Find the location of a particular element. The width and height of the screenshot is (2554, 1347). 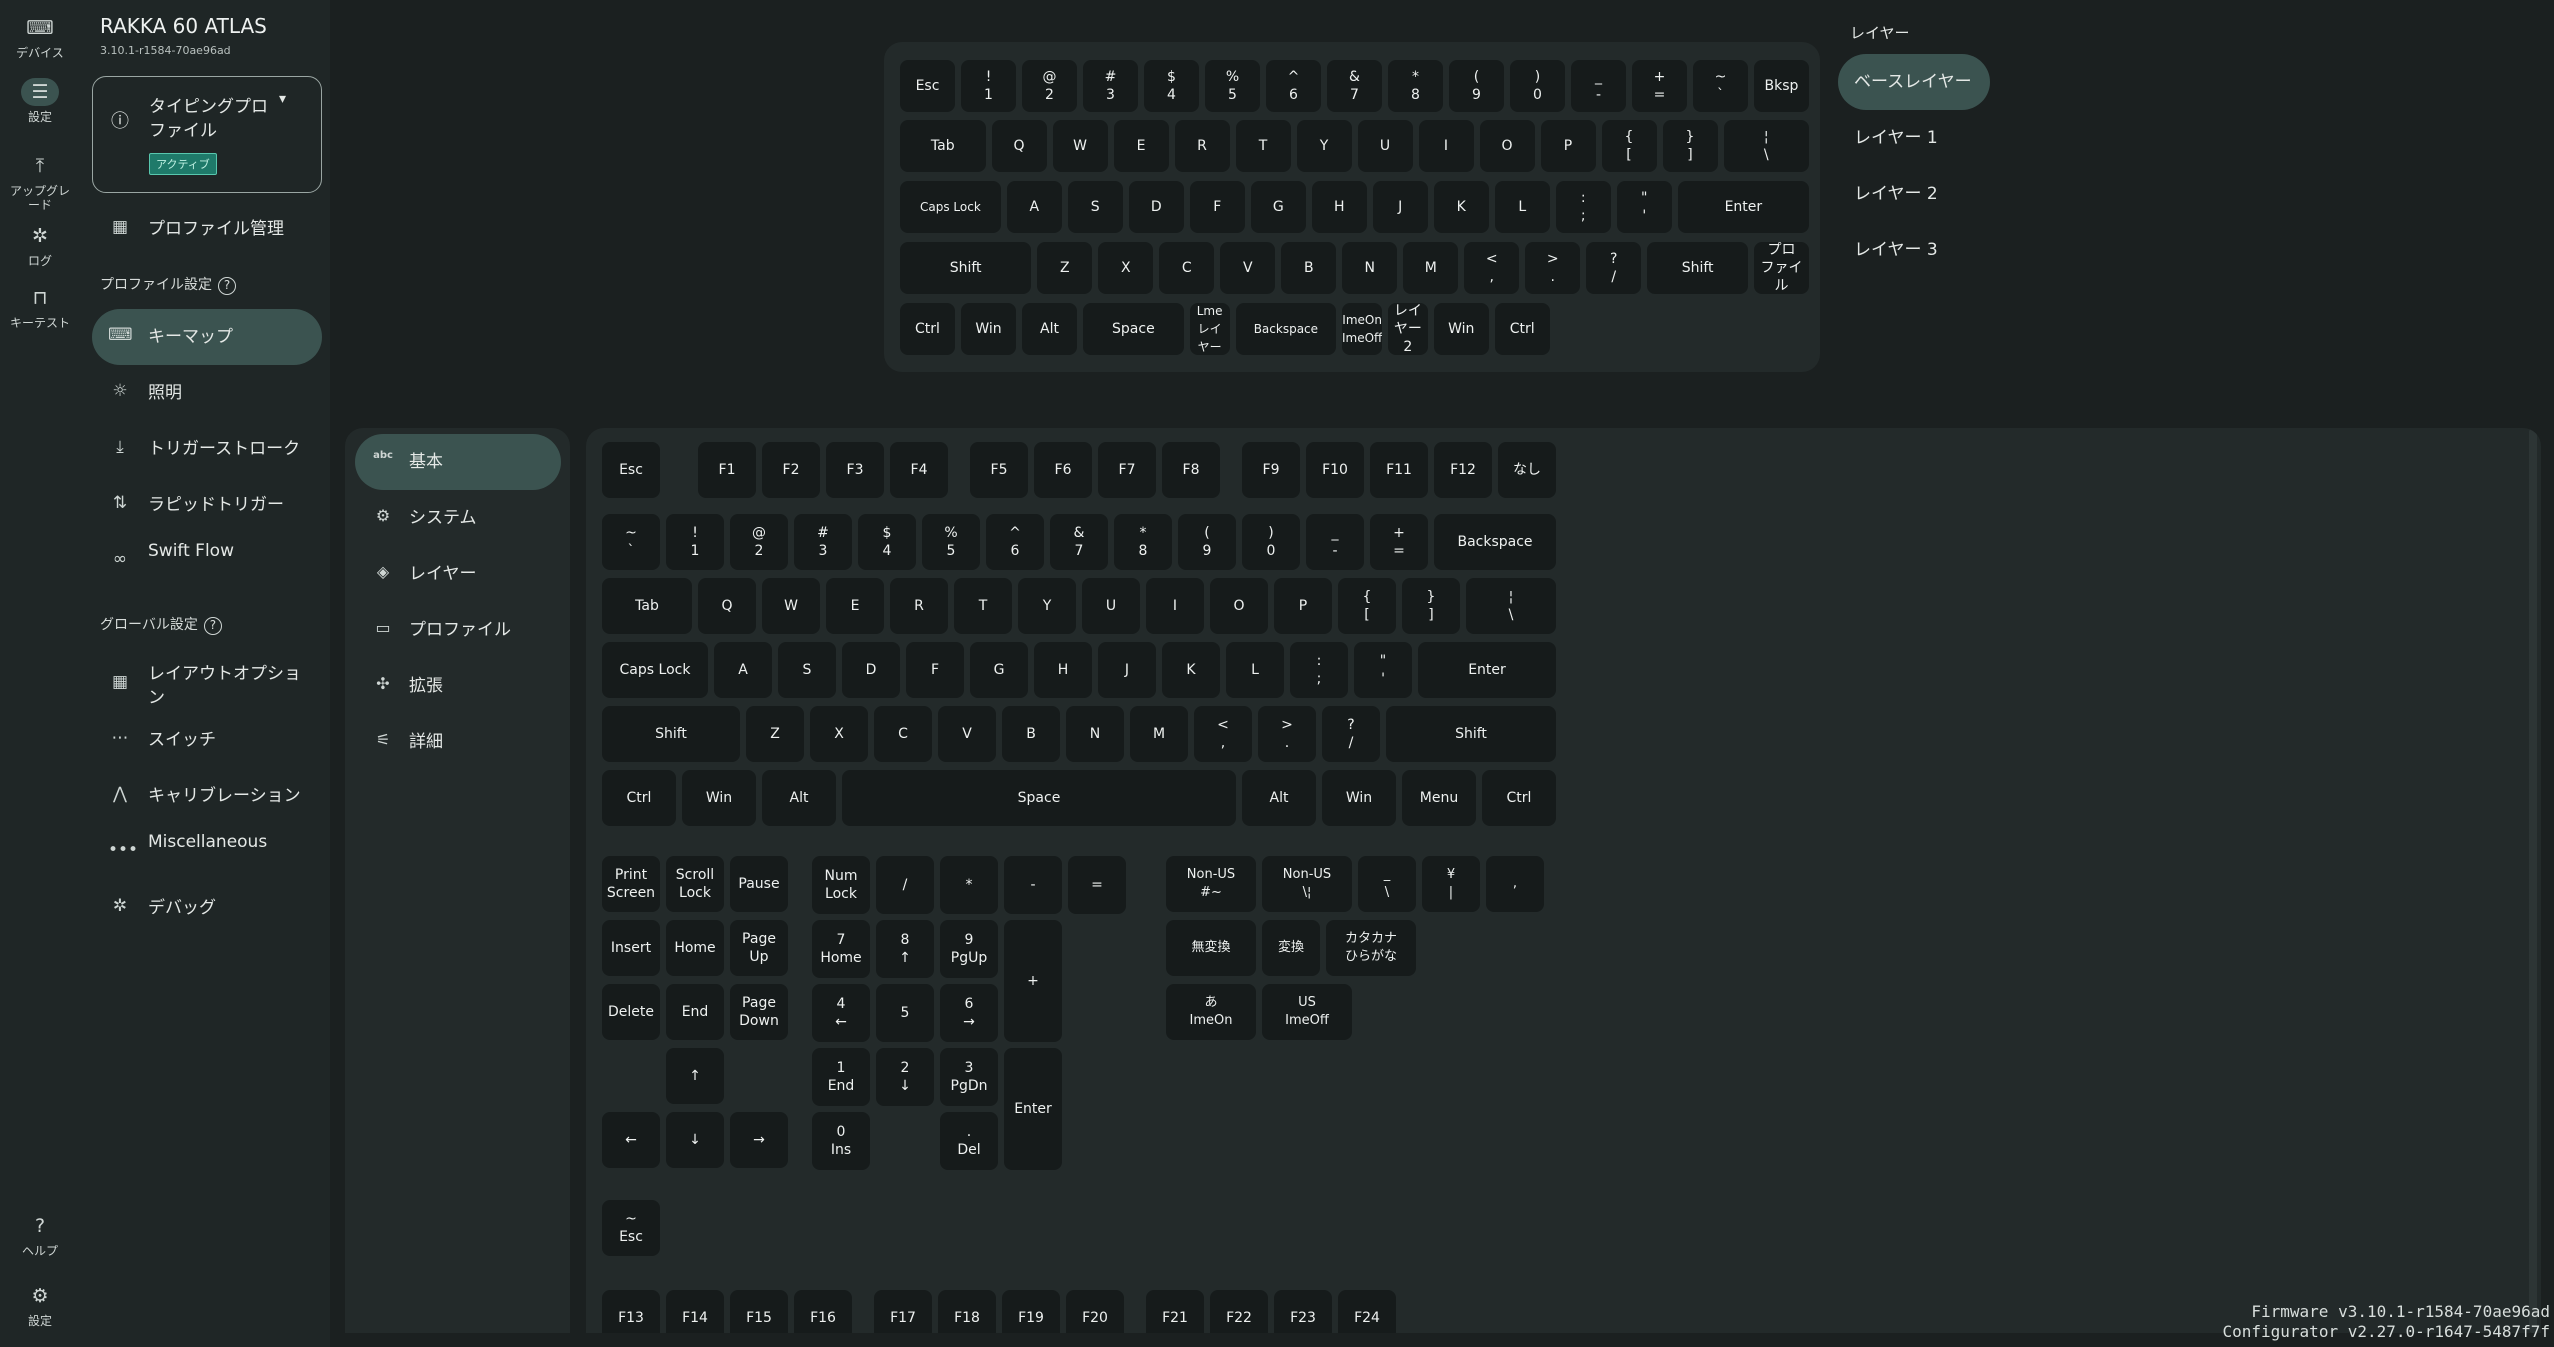

key-7-home: 7 Home is located at coordinates (841, 949).